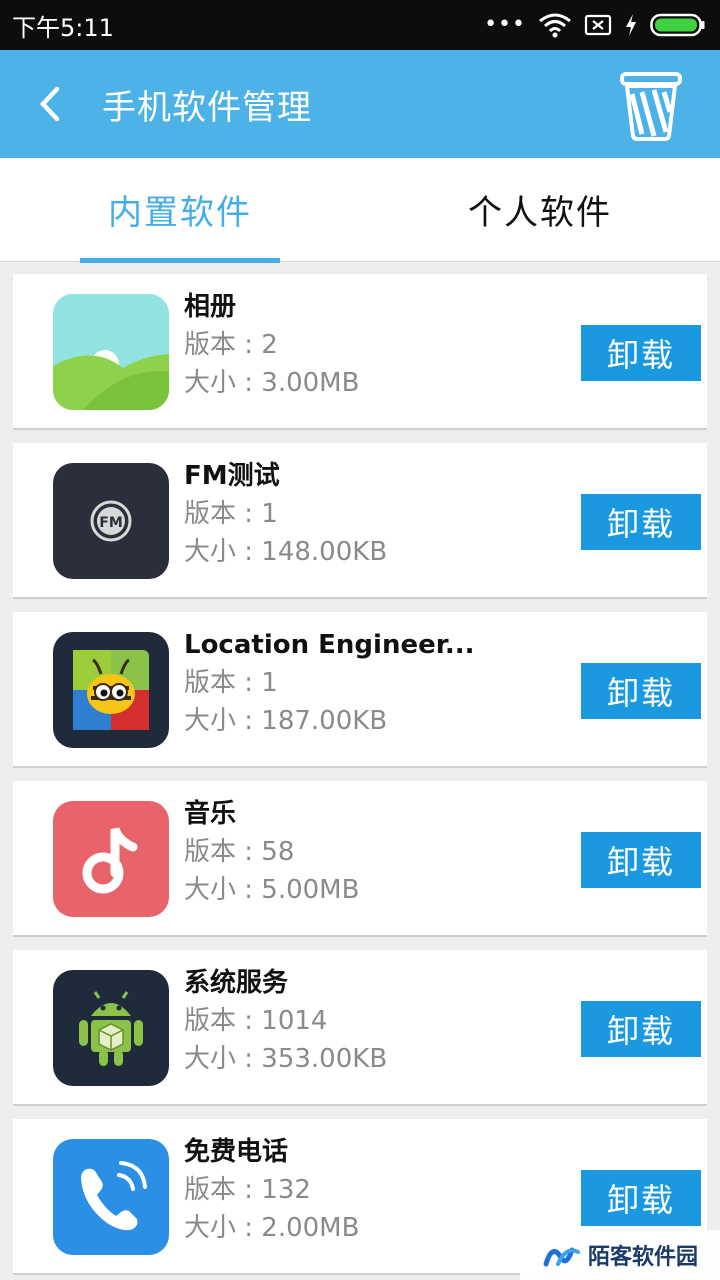 This screenshot has height=1280, width=720. What do you see at coordinates (247, 1190) in the screenshot?
I see `app-version: 版本 : 132` at bounding box center [247, 1190].